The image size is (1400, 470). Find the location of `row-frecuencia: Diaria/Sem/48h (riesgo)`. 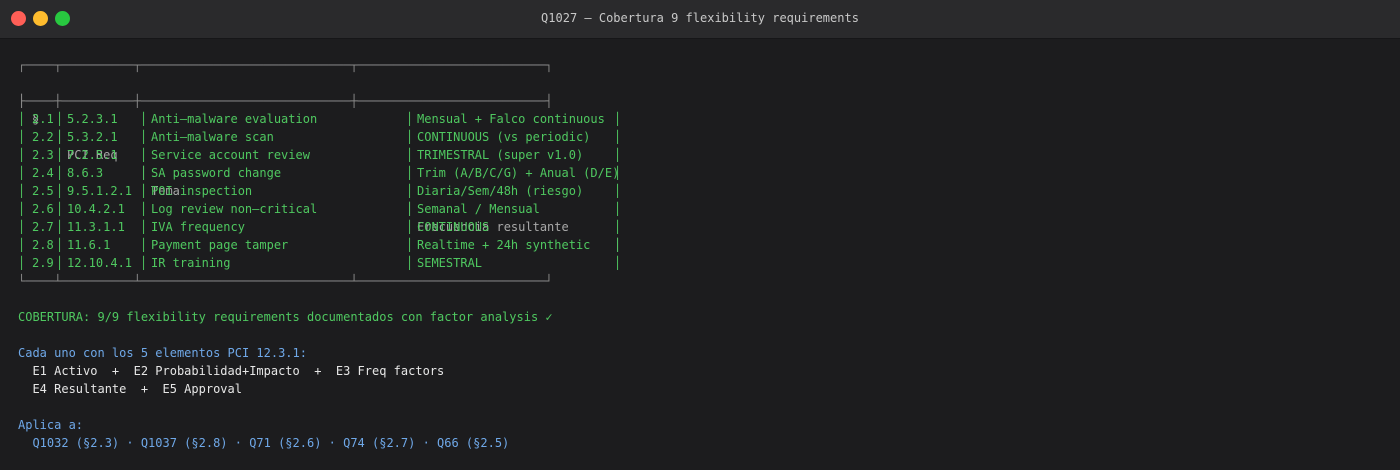

row-frecuencia: Diaria/Sem/48h (riesgo) is located at coordinates (500, 191).